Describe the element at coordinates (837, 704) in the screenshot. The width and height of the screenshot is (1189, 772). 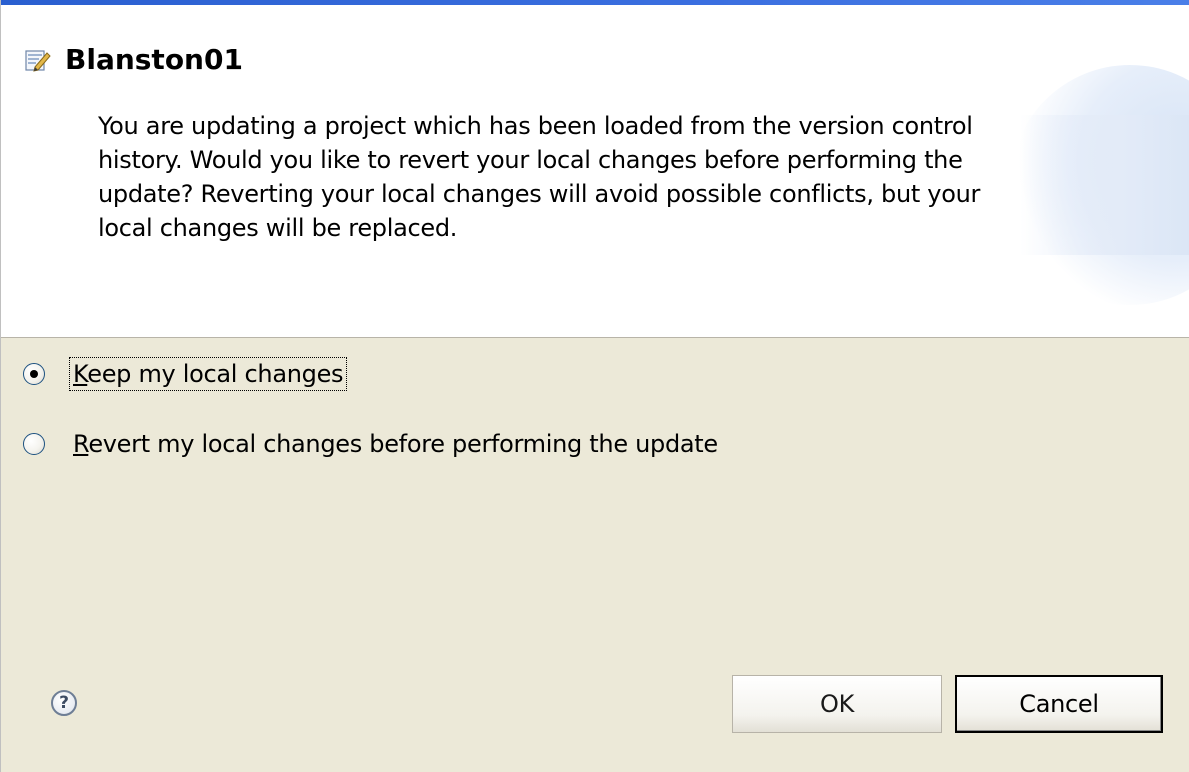
I see `ok-button: OK` at that location.